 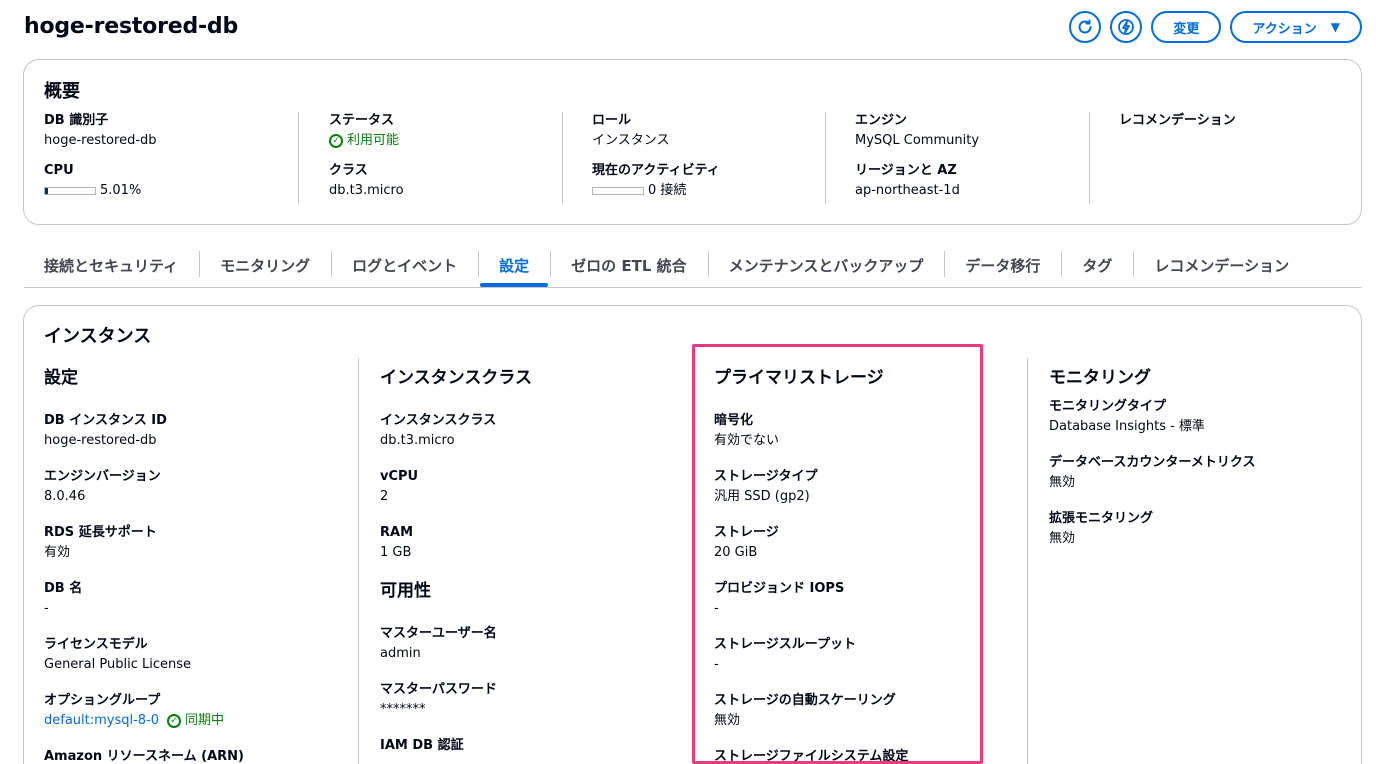 I want to click on instance-class-item-label: RAM, so click(x=397, y=532).